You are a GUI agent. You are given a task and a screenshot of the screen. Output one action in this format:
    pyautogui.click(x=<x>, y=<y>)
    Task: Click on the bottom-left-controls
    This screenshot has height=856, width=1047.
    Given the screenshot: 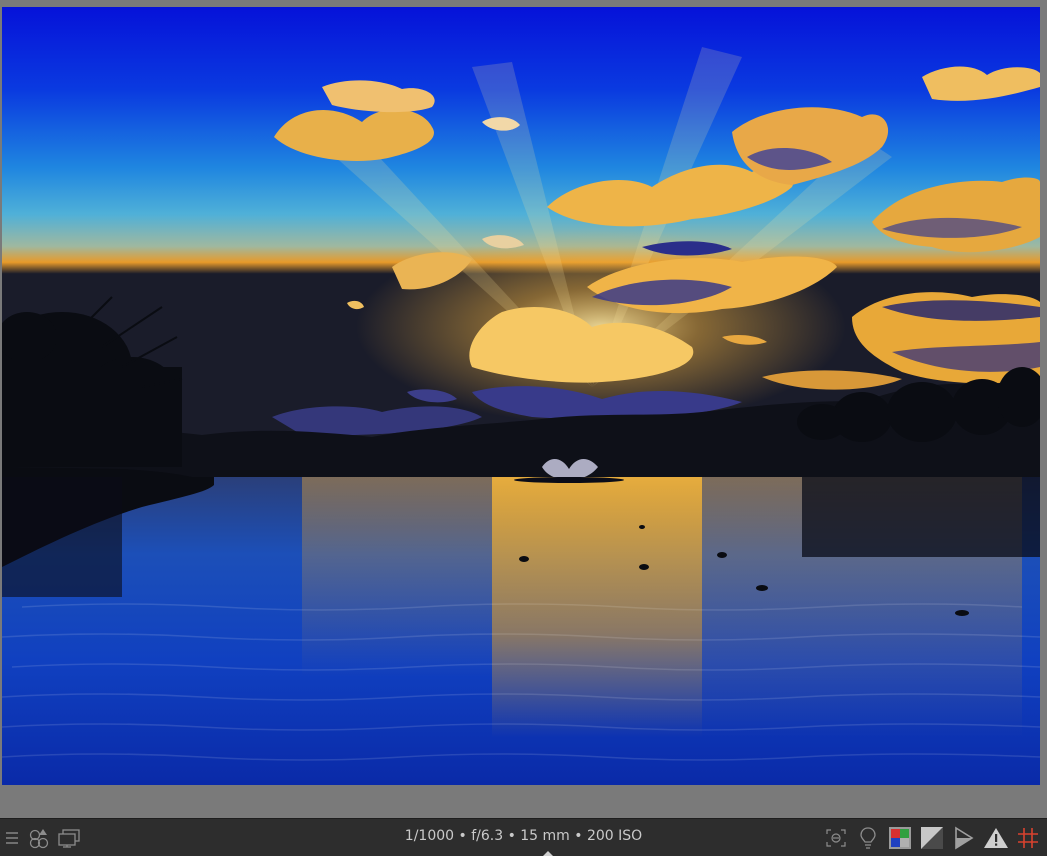 What is the action you would take?
    pyautogui.click(x=42, y=837)
    